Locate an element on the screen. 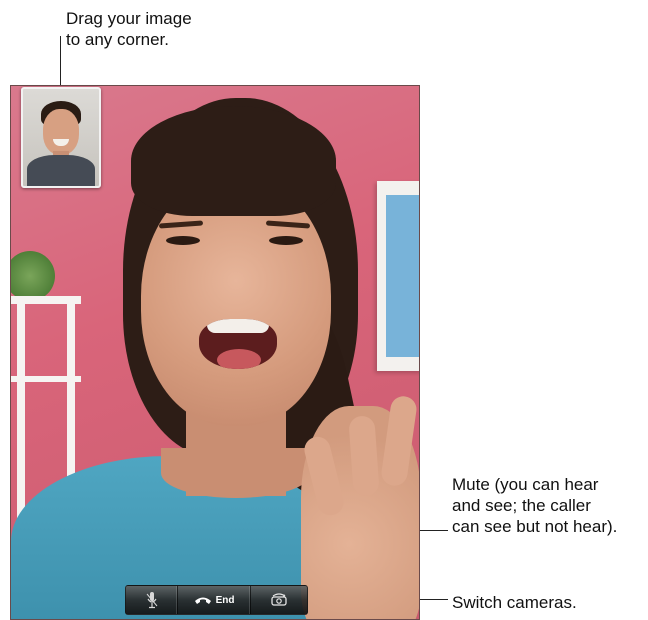 Image resolution: width=648 pixels, height=620 pixels. call-control-bar: End is located at coordinates (216, 600).